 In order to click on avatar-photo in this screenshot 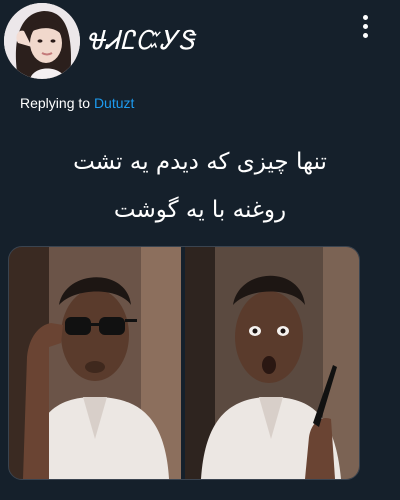, I will do `click(42, 41)`.